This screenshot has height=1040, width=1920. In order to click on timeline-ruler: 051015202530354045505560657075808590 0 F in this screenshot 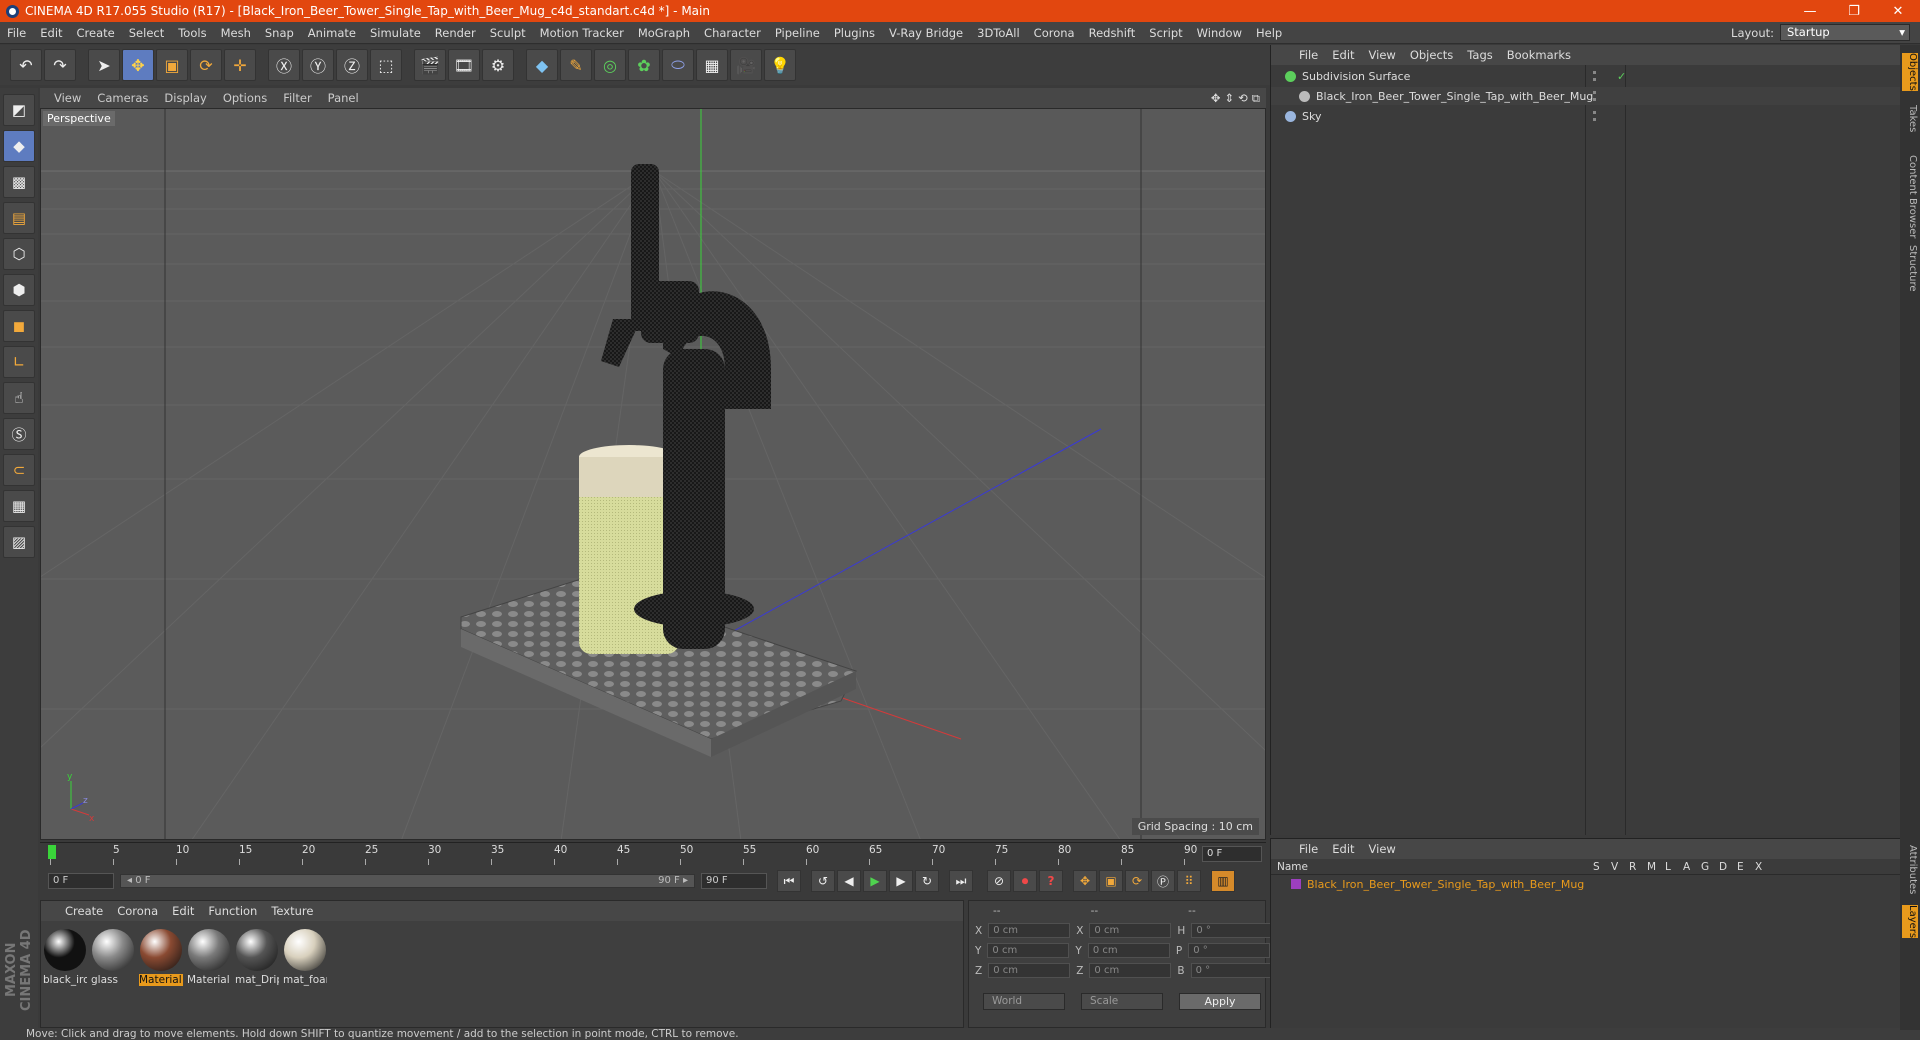, I will do `click(653, 853)`.